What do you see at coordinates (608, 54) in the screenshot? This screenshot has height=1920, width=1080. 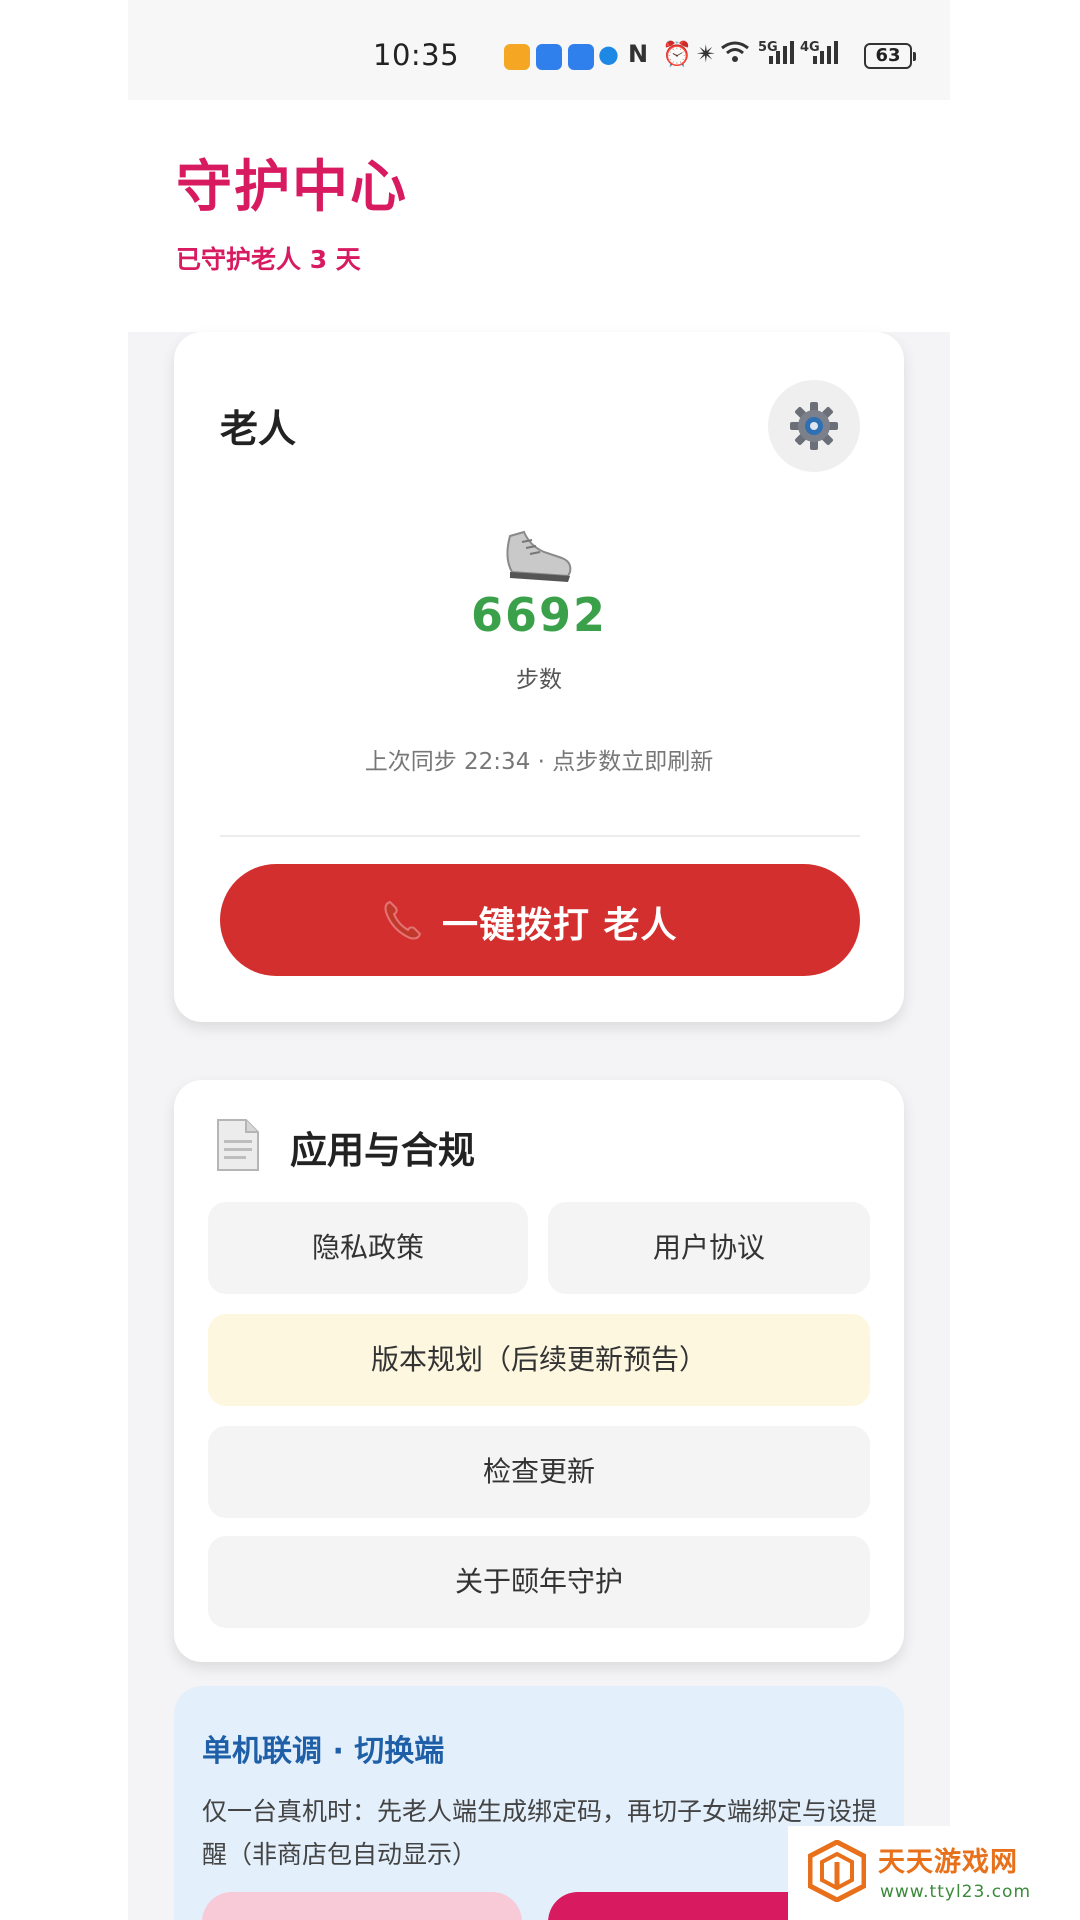 I see `shield-icon: ●` at bounding box center [608, 54].